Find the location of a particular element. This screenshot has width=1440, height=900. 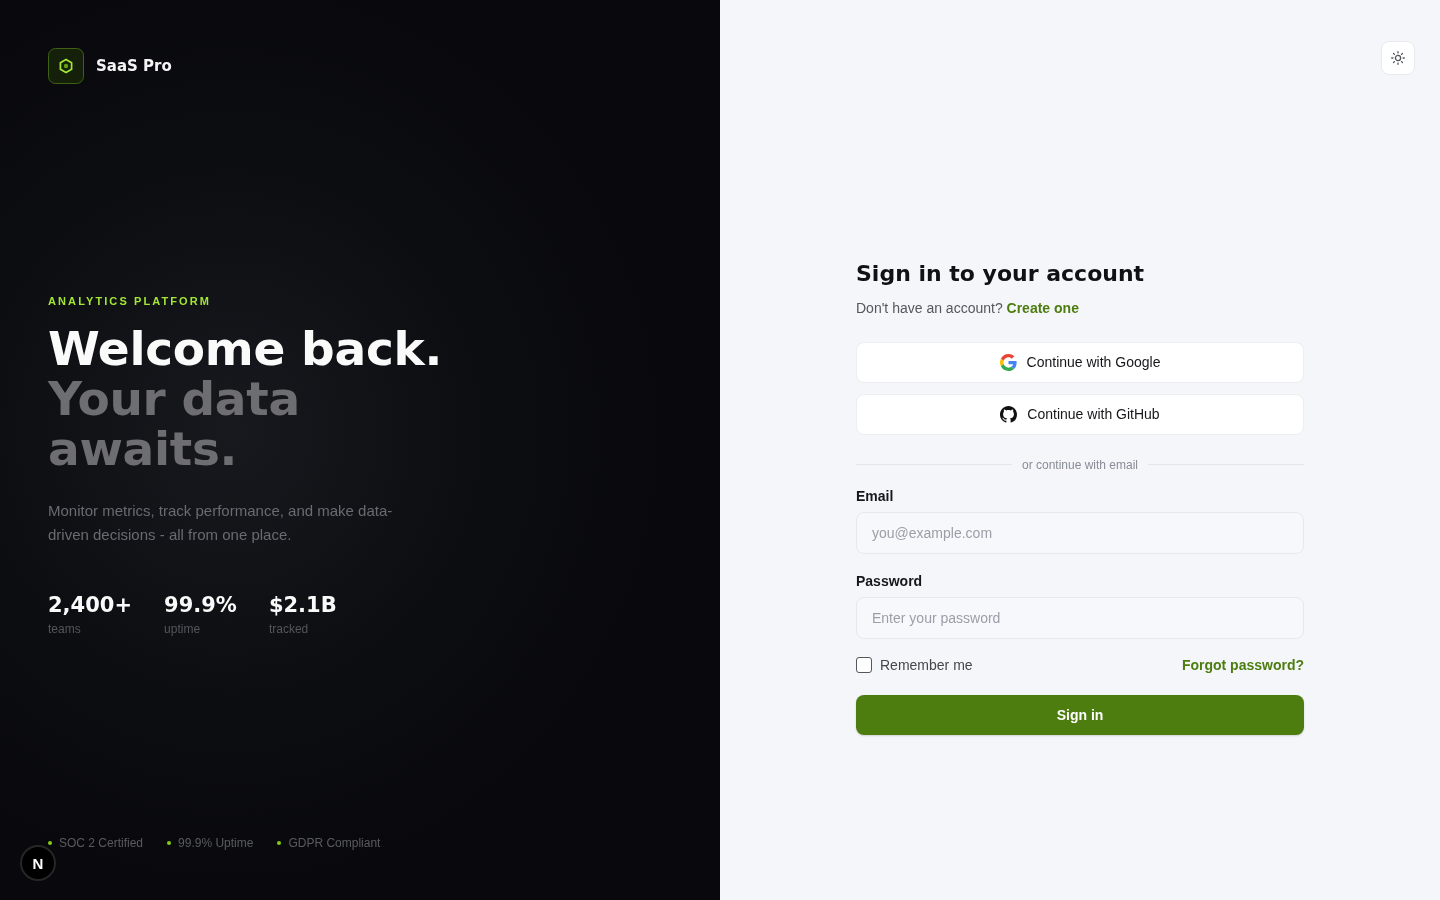

divider-text: or continue with email is located at coordinates (1080, 464).